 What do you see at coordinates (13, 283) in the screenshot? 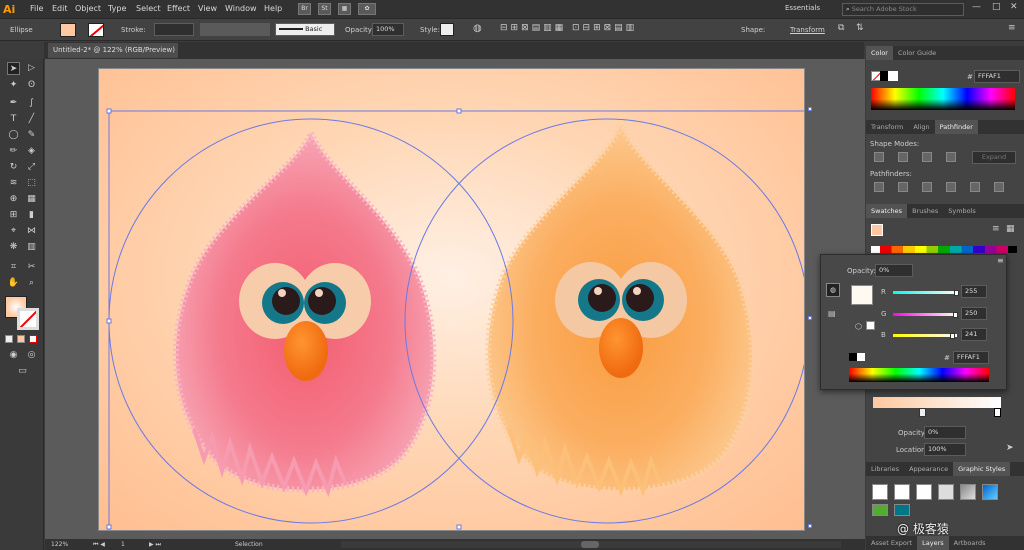
I see `hand-tool-icon: ✋` at bounding box center [13, 283].